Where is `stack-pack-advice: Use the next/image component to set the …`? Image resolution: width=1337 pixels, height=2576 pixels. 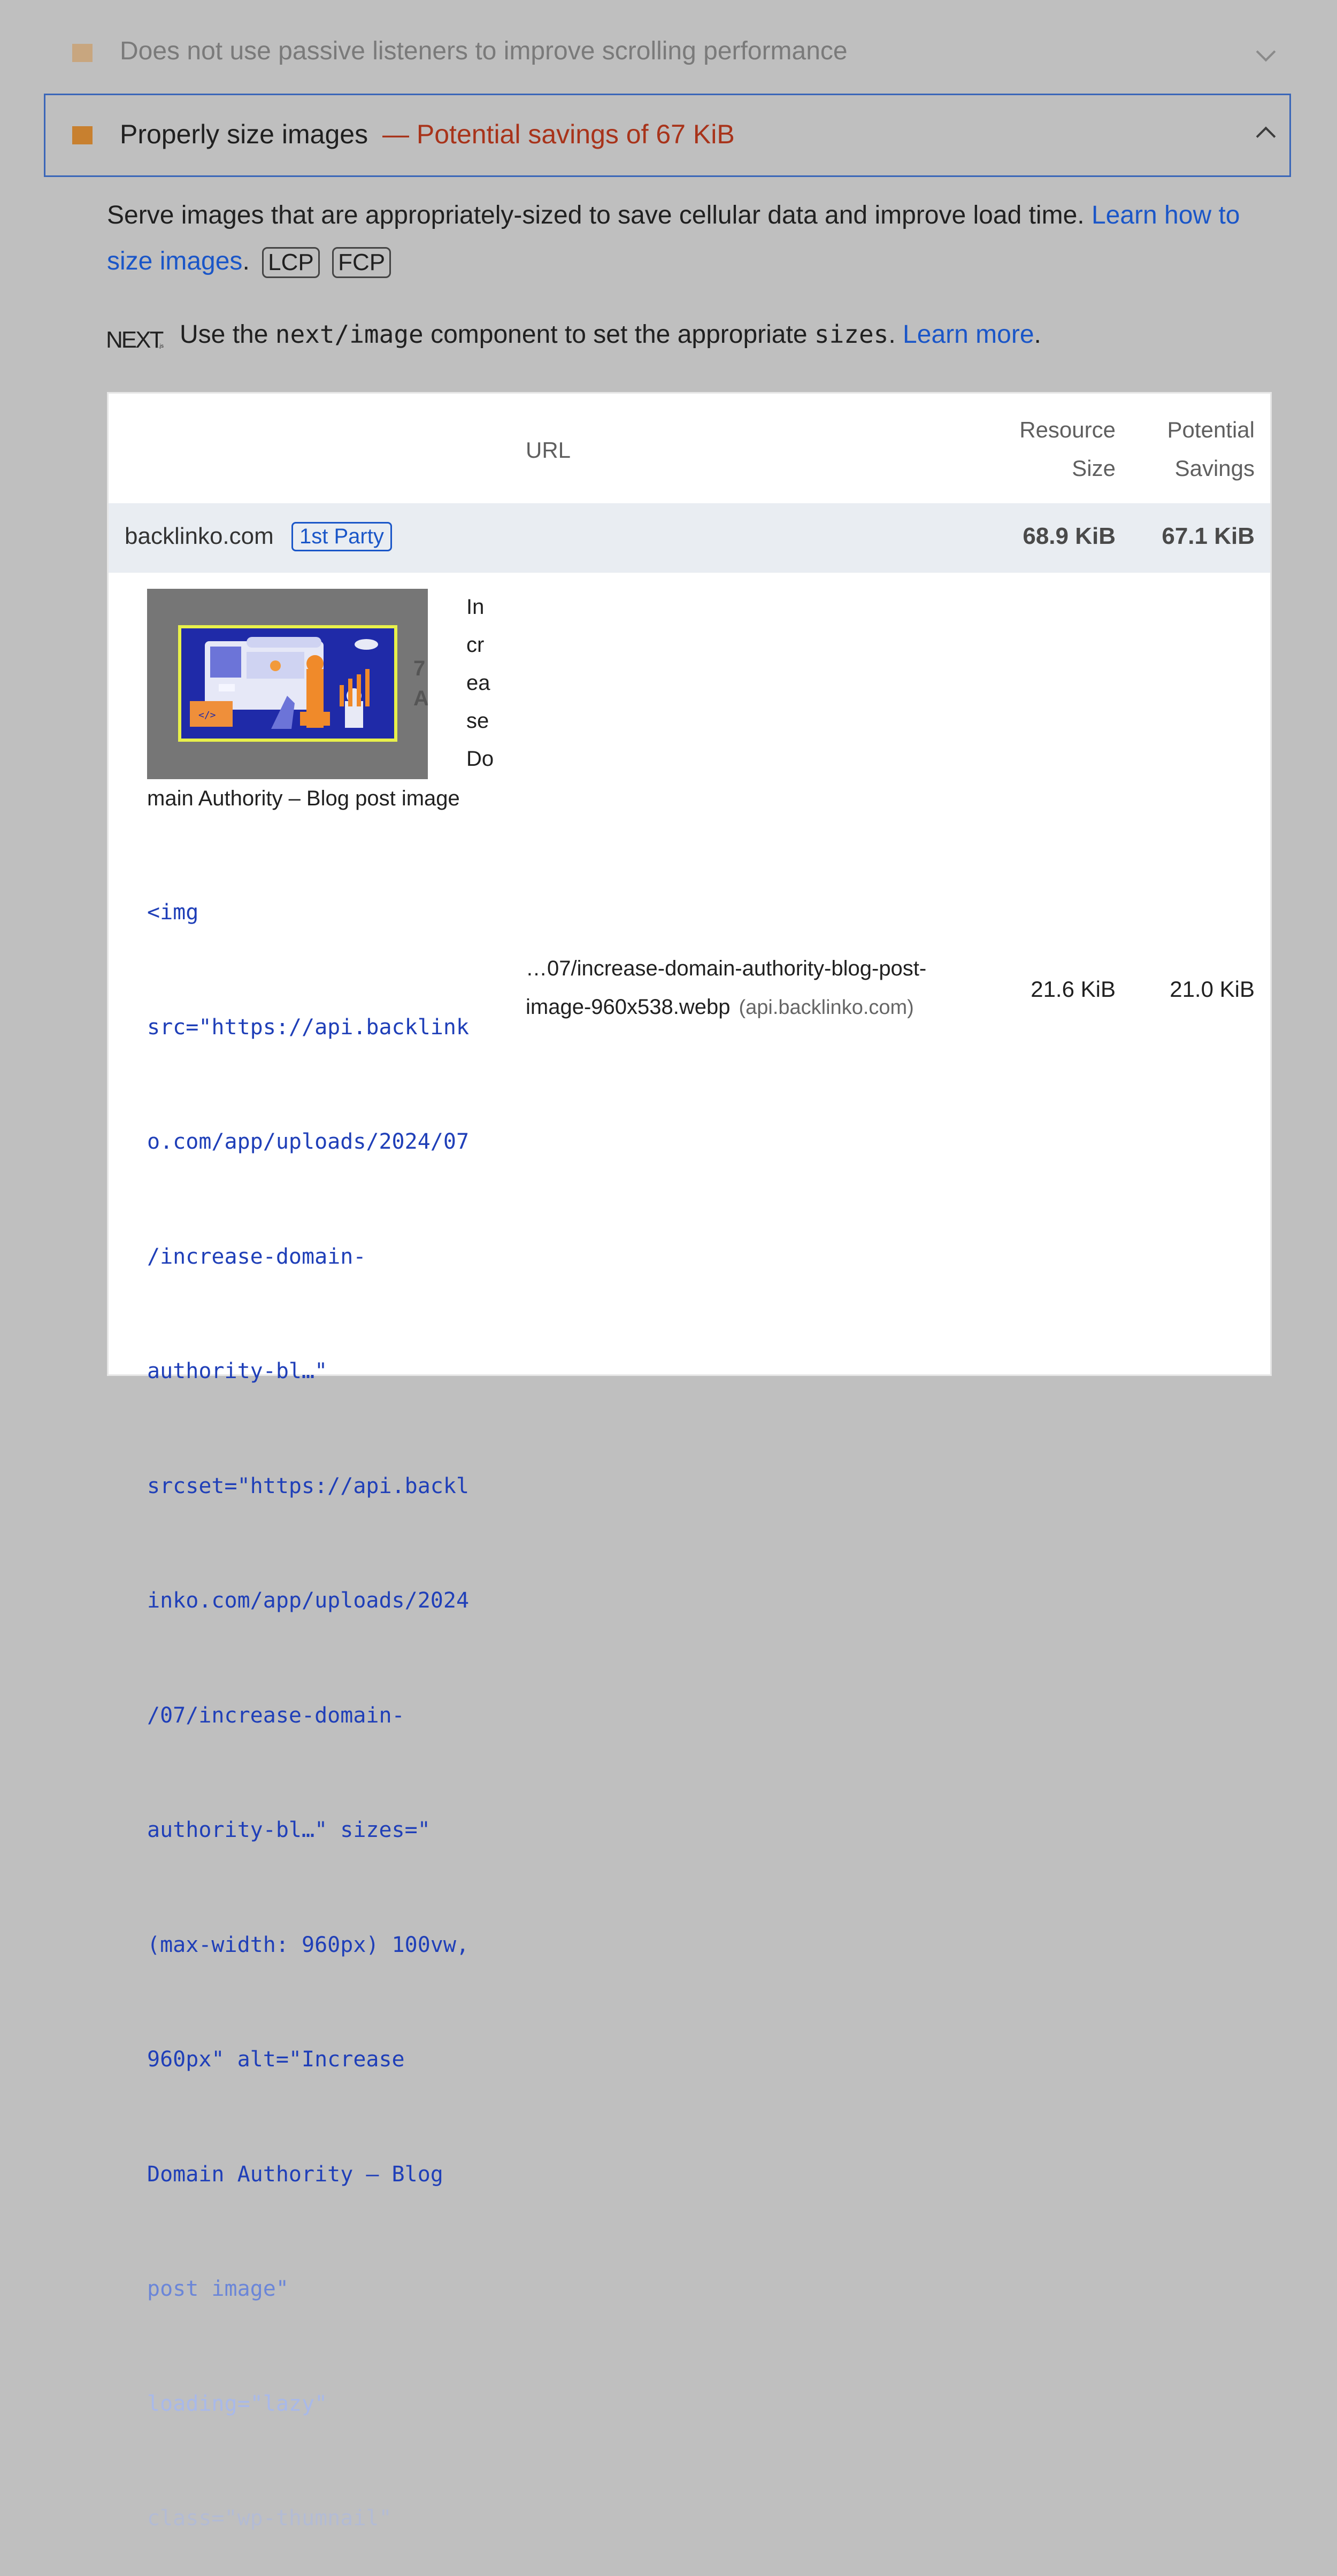
stack-pack-advice: Use the next/image component to set the … is located at coordinates (611, 334).